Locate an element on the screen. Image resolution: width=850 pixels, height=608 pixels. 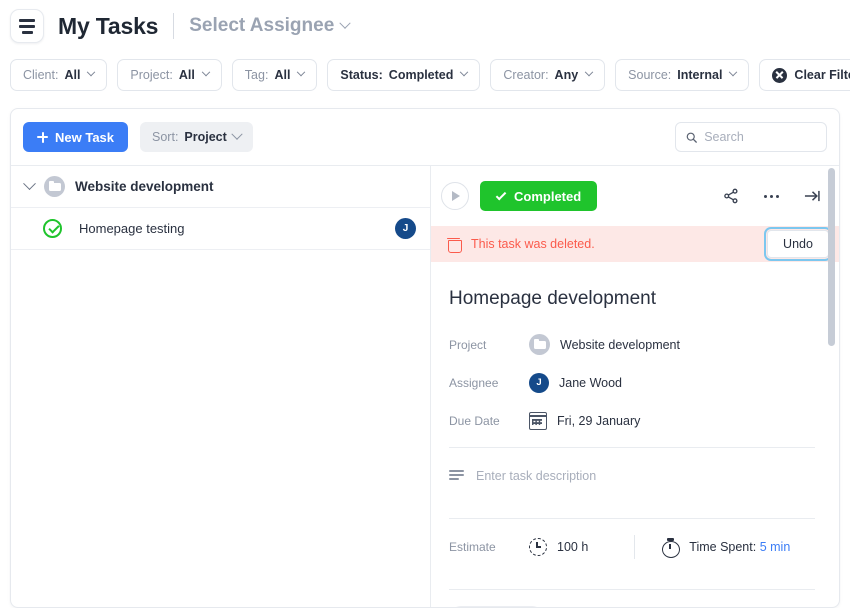
time-spent-value: 5 min is located at coordinates (775, 547).